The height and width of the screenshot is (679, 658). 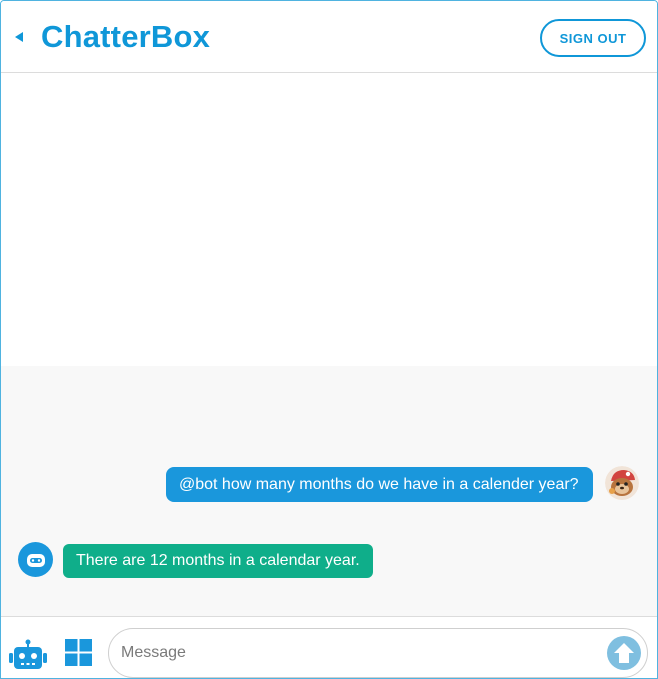 I want to click on composer-bar, so click(x=329, y=647).